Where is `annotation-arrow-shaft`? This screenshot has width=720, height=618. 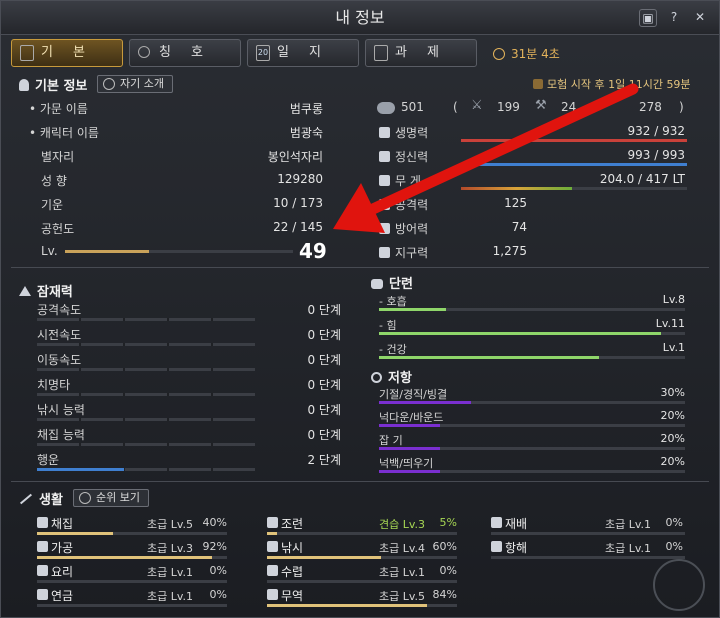
annotation-arrow-shaft is located at coordinates (503, 149).